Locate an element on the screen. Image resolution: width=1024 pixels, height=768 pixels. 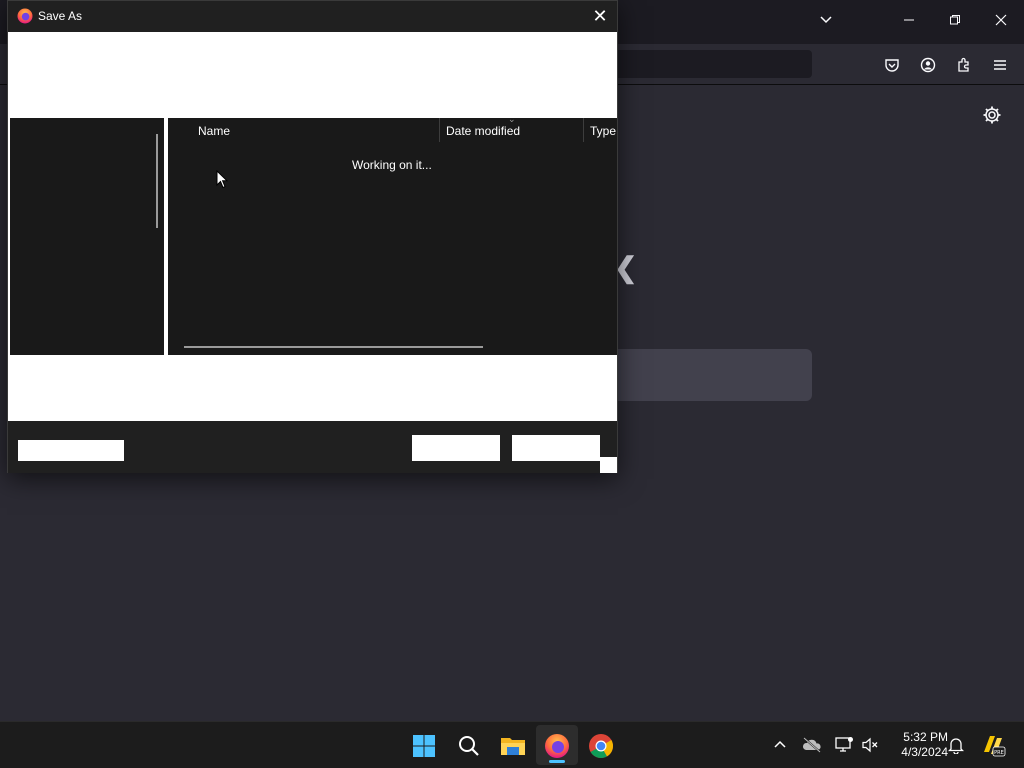
navigation-pane is located at coordinates (87, 236).